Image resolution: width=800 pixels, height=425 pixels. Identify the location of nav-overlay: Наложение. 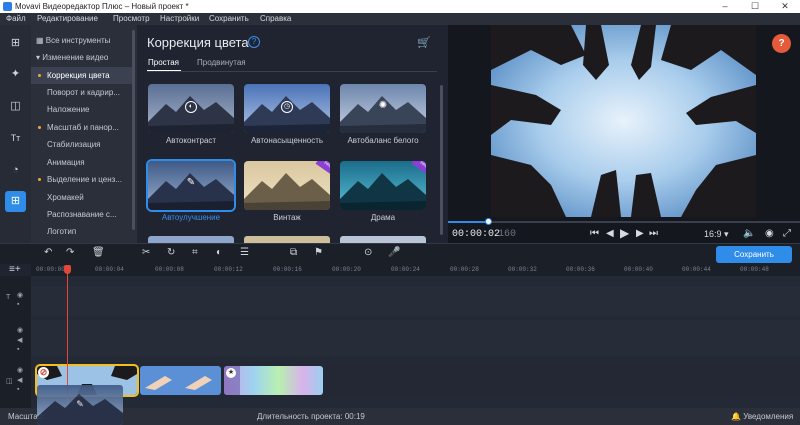
(83, 109).